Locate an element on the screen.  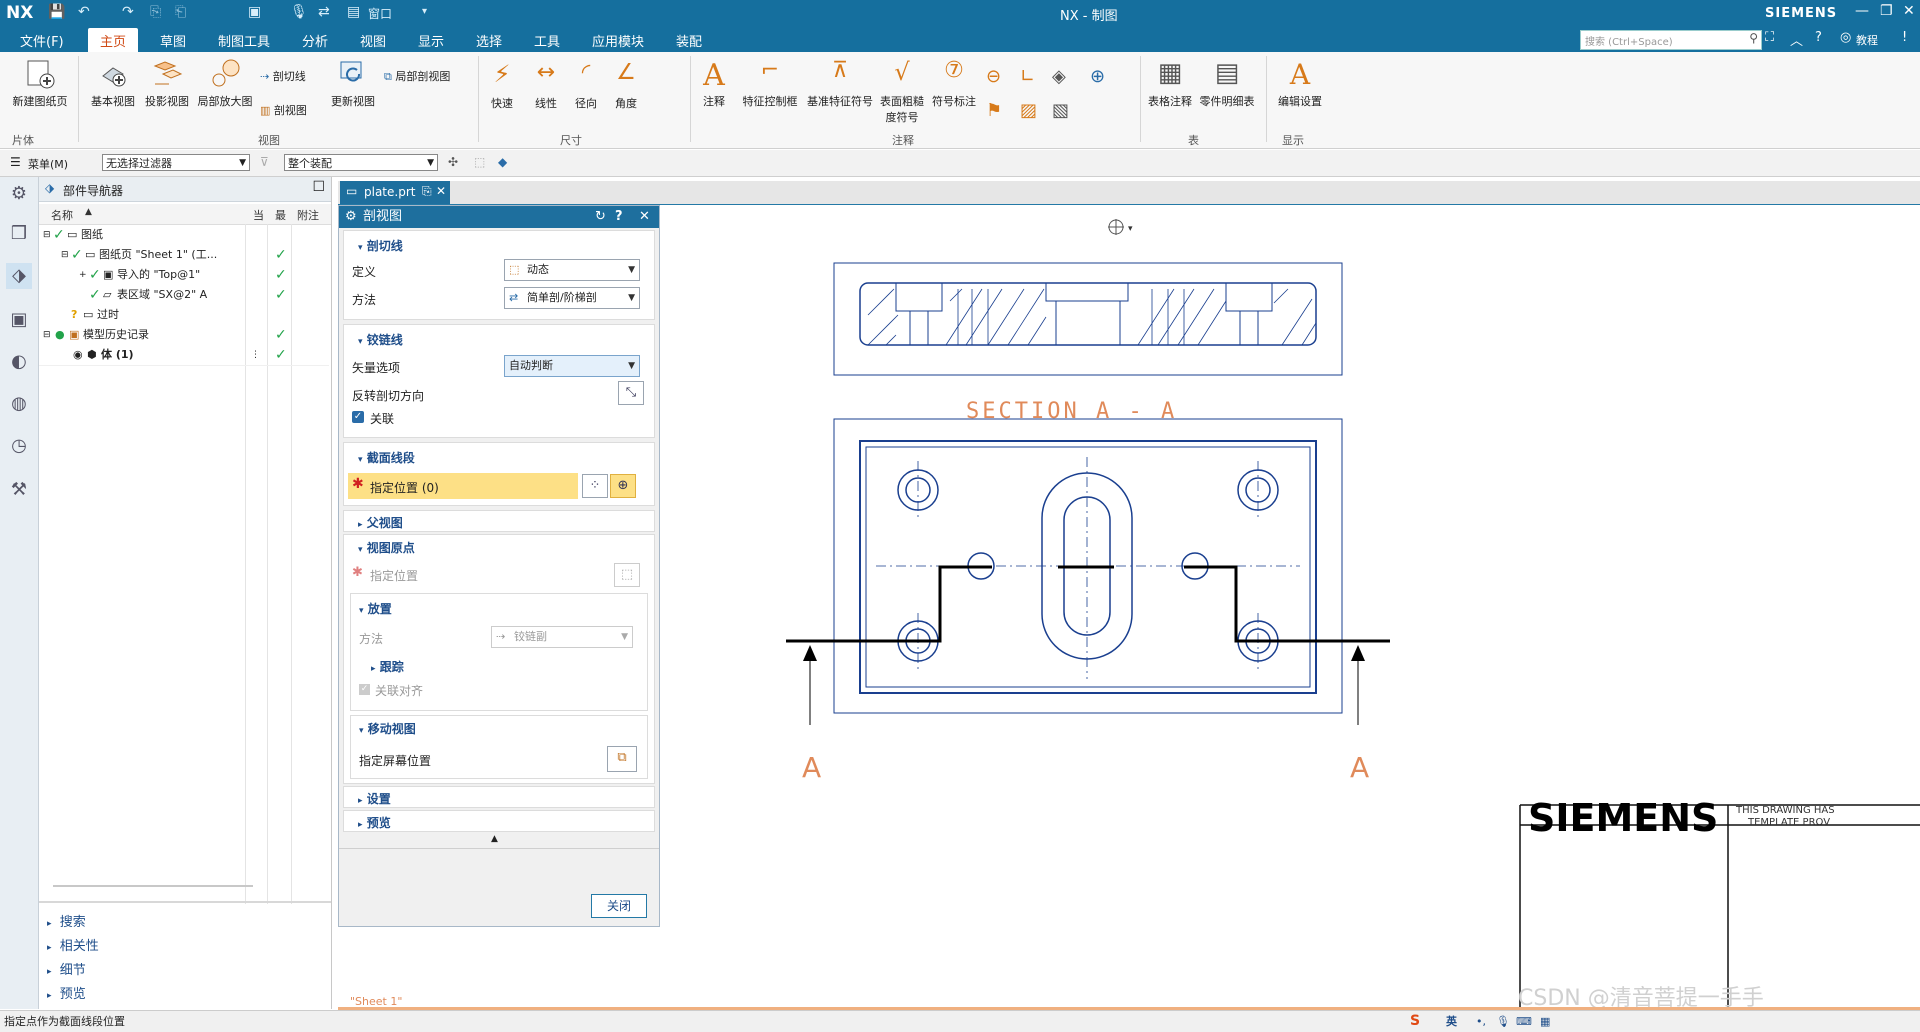
fullscreen-icon: ⛶ is located at coordinates (1769, 37).